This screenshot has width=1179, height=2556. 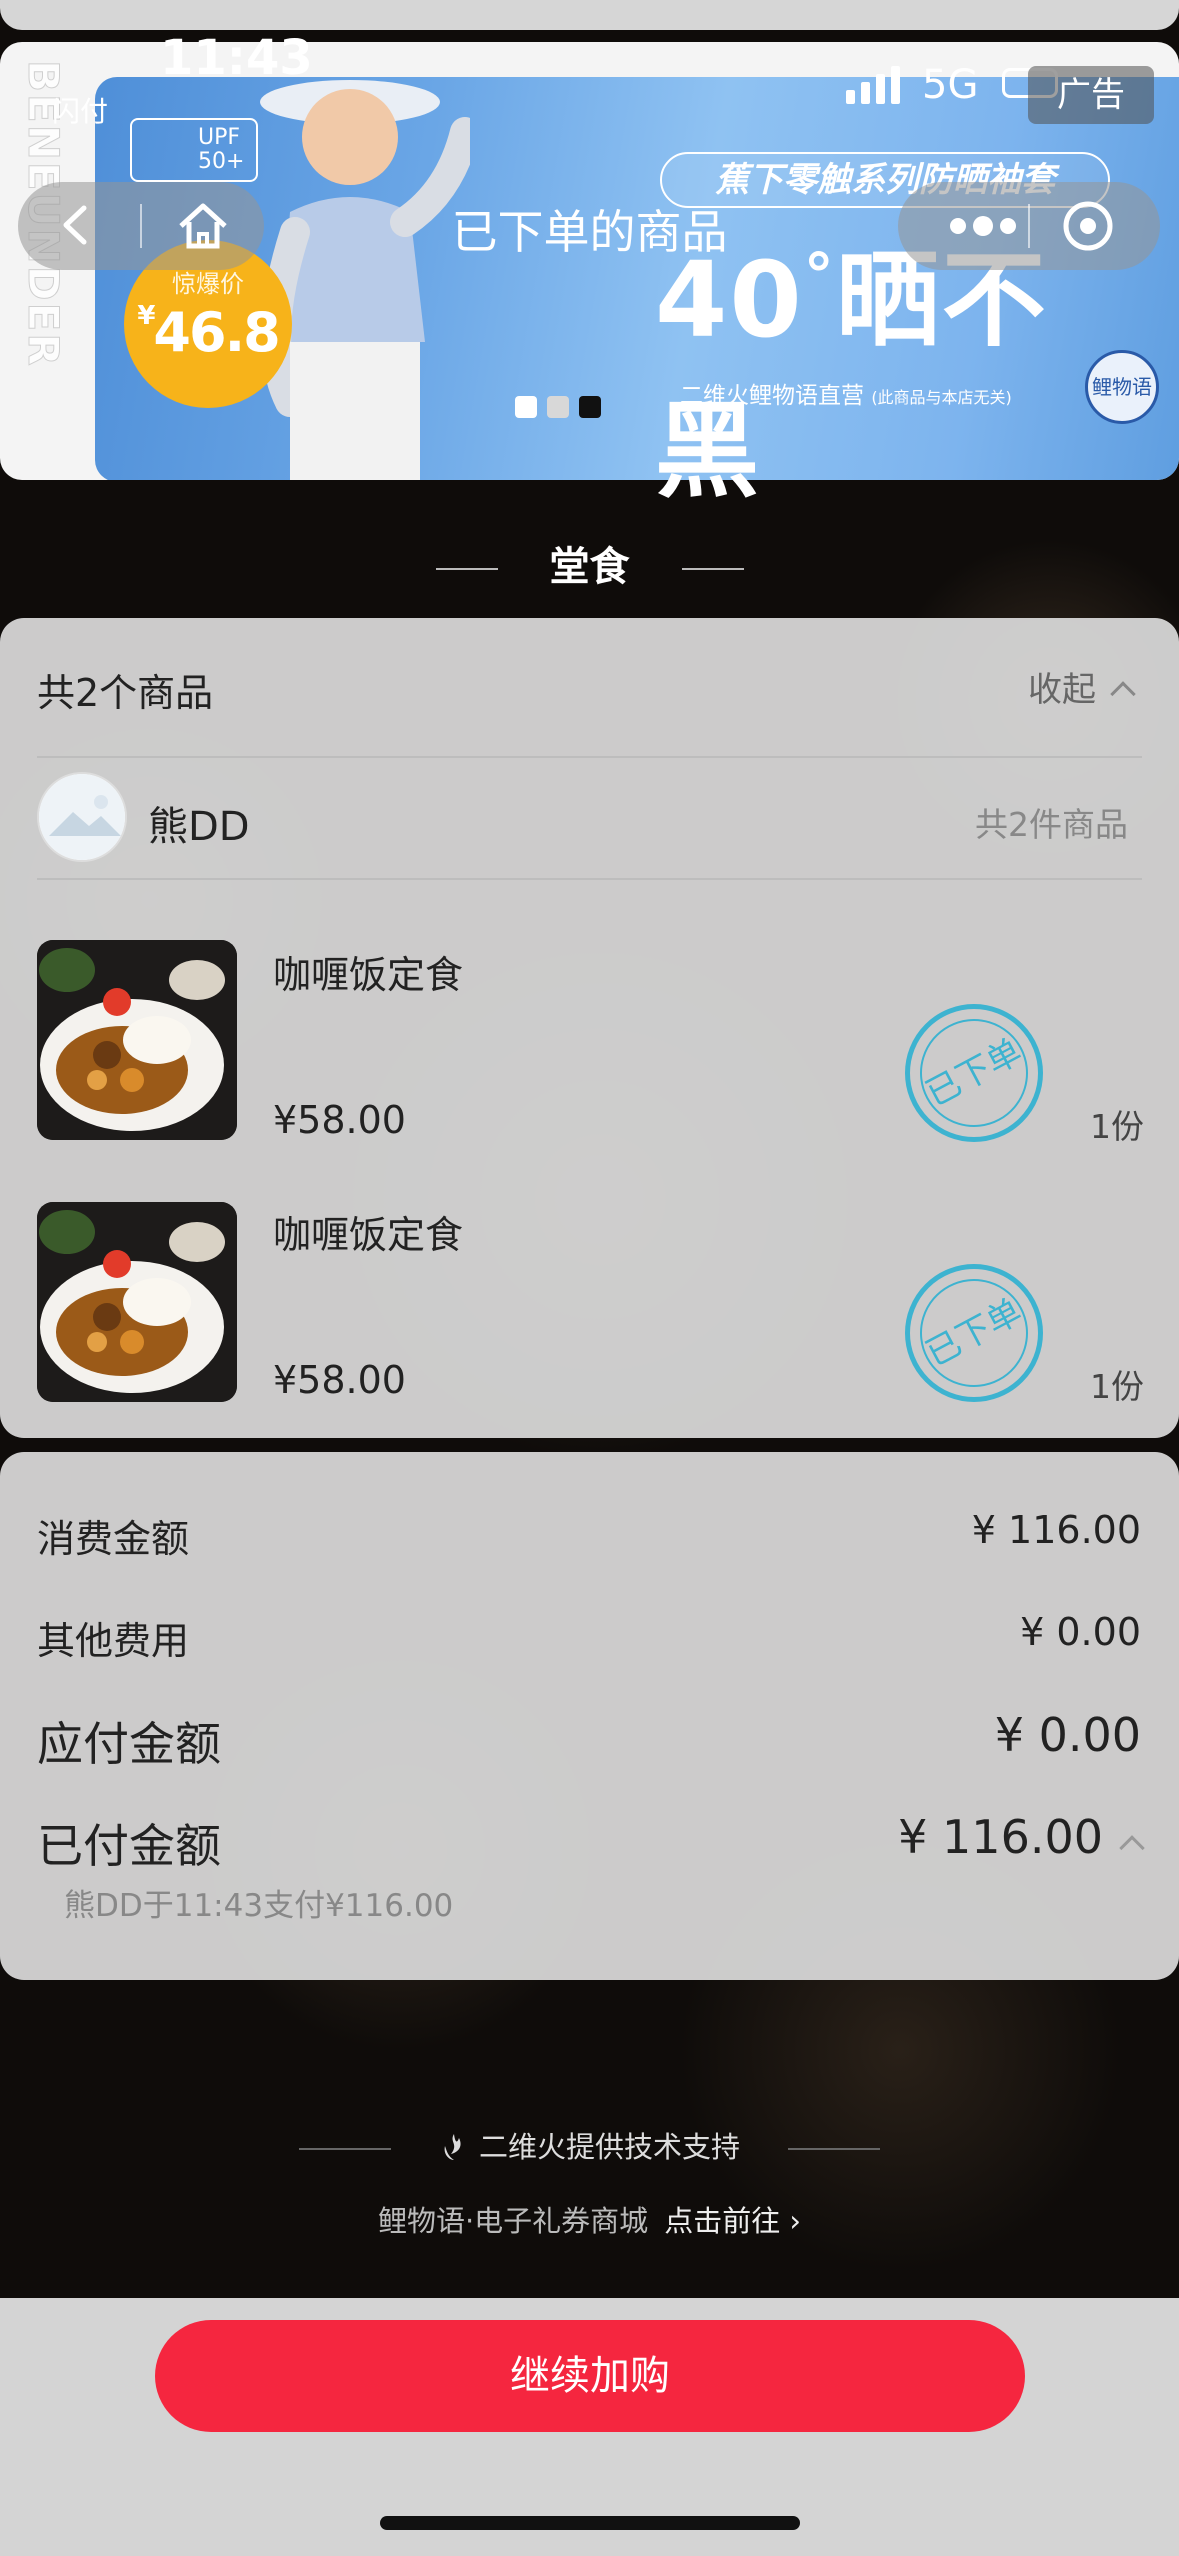 What do you see at coordinates (950, 85) in the screenshot?
I see `network-type: 5G` at bounding box center [950, 85].